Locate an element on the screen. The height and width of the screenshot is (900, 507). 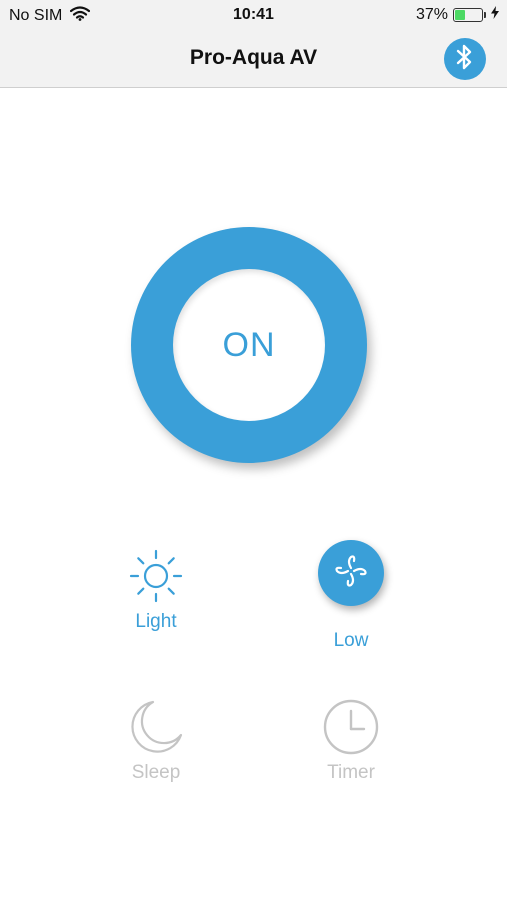
status-right: 37% is located at coordinates (457, 15).